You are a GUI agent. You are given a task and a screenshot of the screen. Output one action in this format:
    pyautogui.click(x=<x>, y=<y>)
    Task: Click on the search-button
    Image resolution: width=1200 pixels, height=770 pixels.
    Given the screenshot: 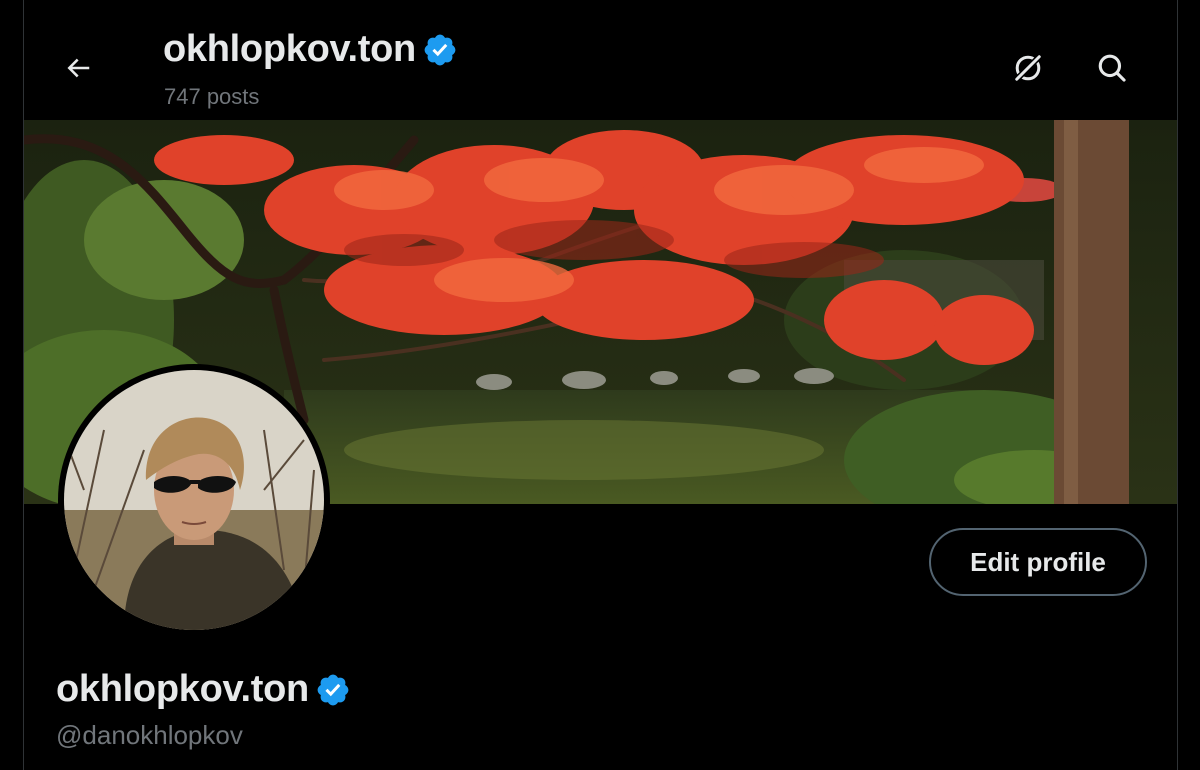 What is the action you would take?
    pyautogui.click(x=1112, y=68)
    